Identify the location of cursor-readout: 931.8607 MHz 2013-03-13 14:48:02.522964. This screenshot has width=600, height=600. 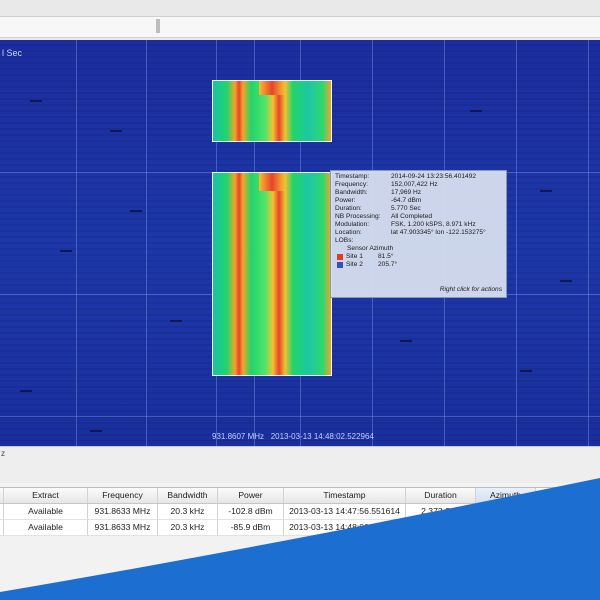
(293, 436).